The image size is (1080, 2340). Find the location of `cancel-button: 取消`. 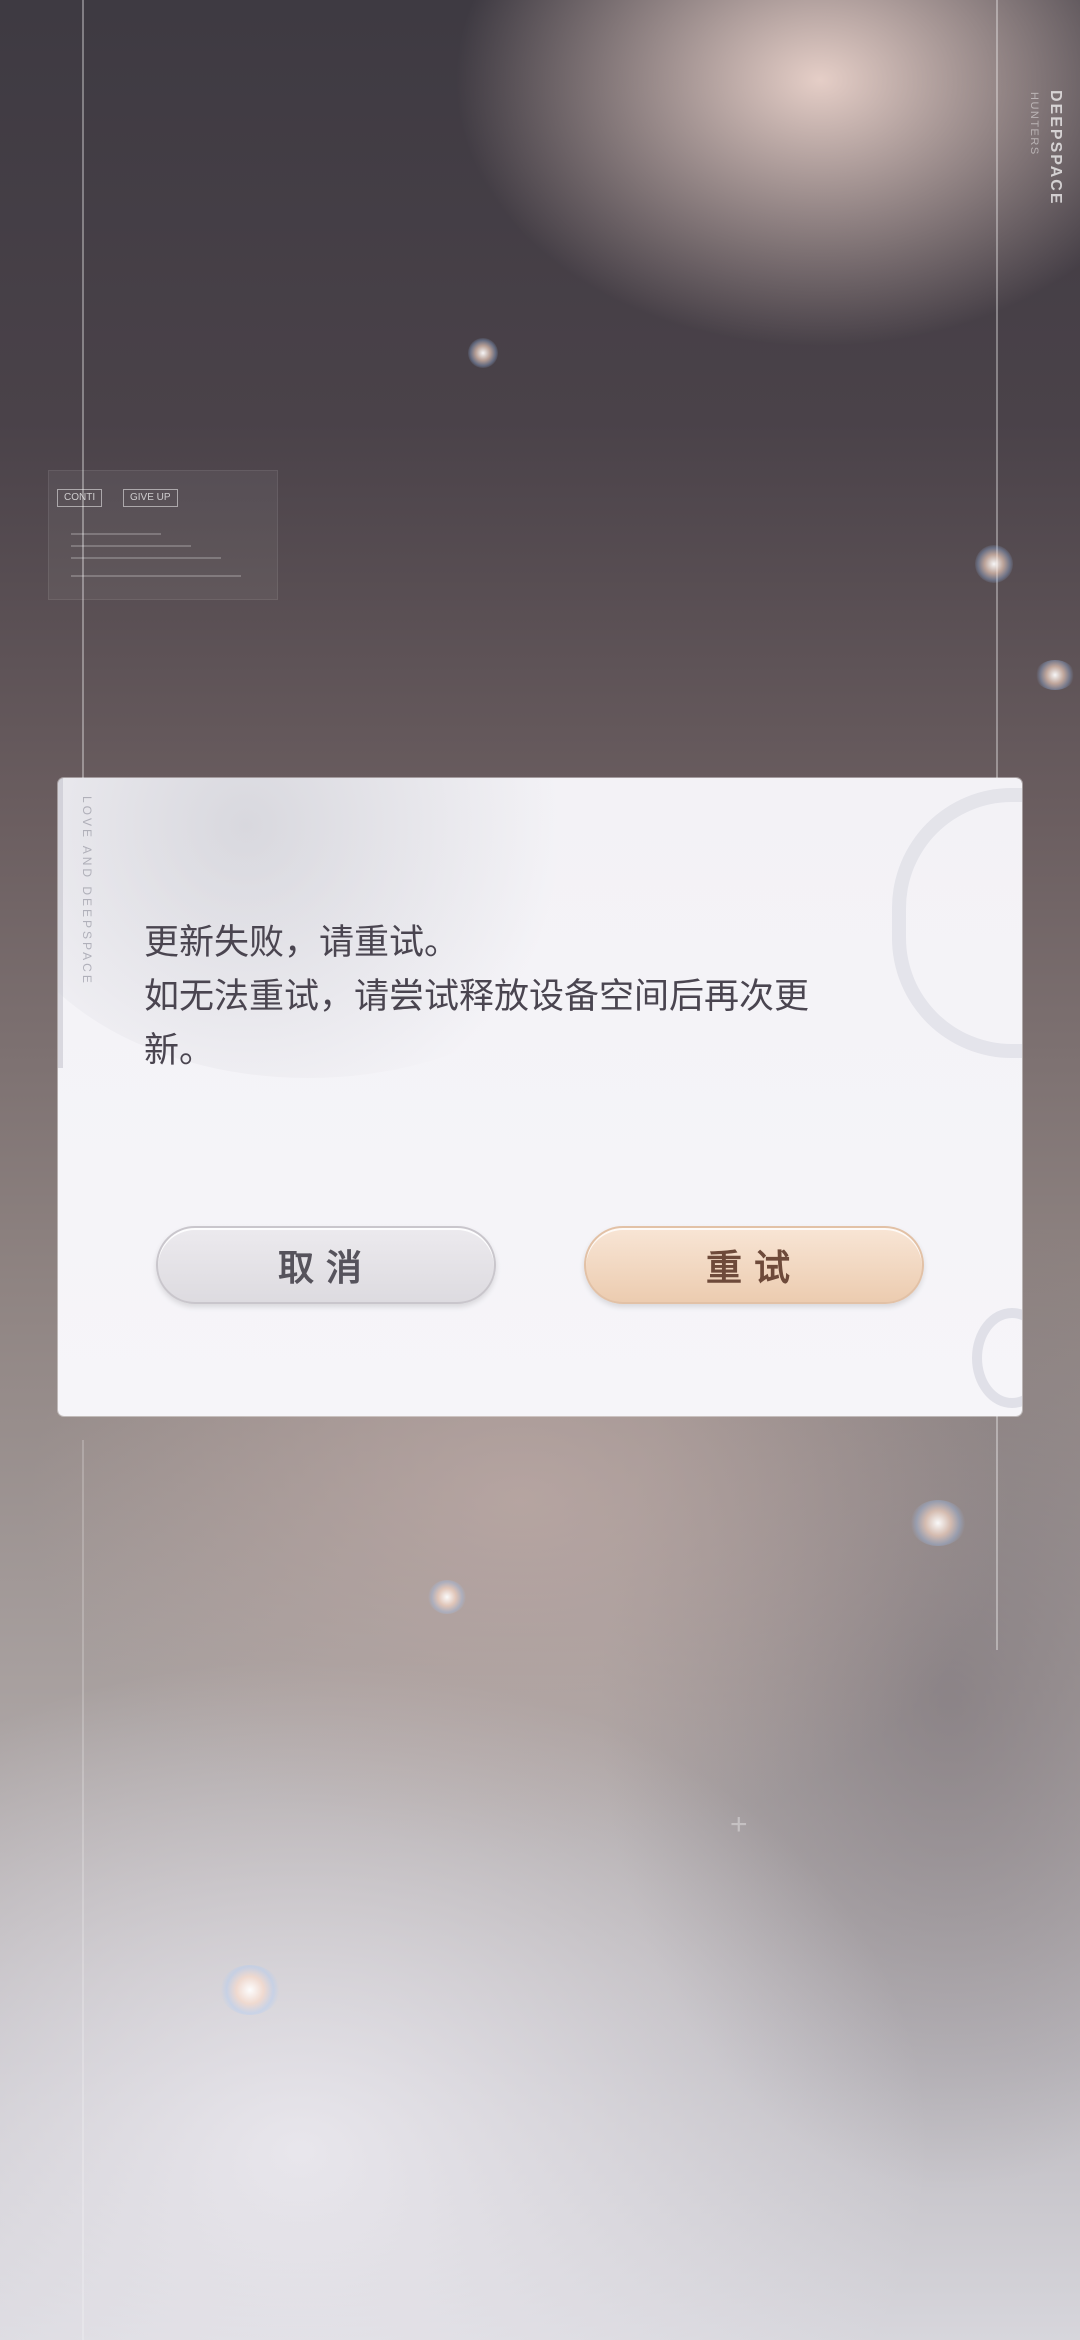

cancel-button: 取消 is located at coordinates (326, 1265).